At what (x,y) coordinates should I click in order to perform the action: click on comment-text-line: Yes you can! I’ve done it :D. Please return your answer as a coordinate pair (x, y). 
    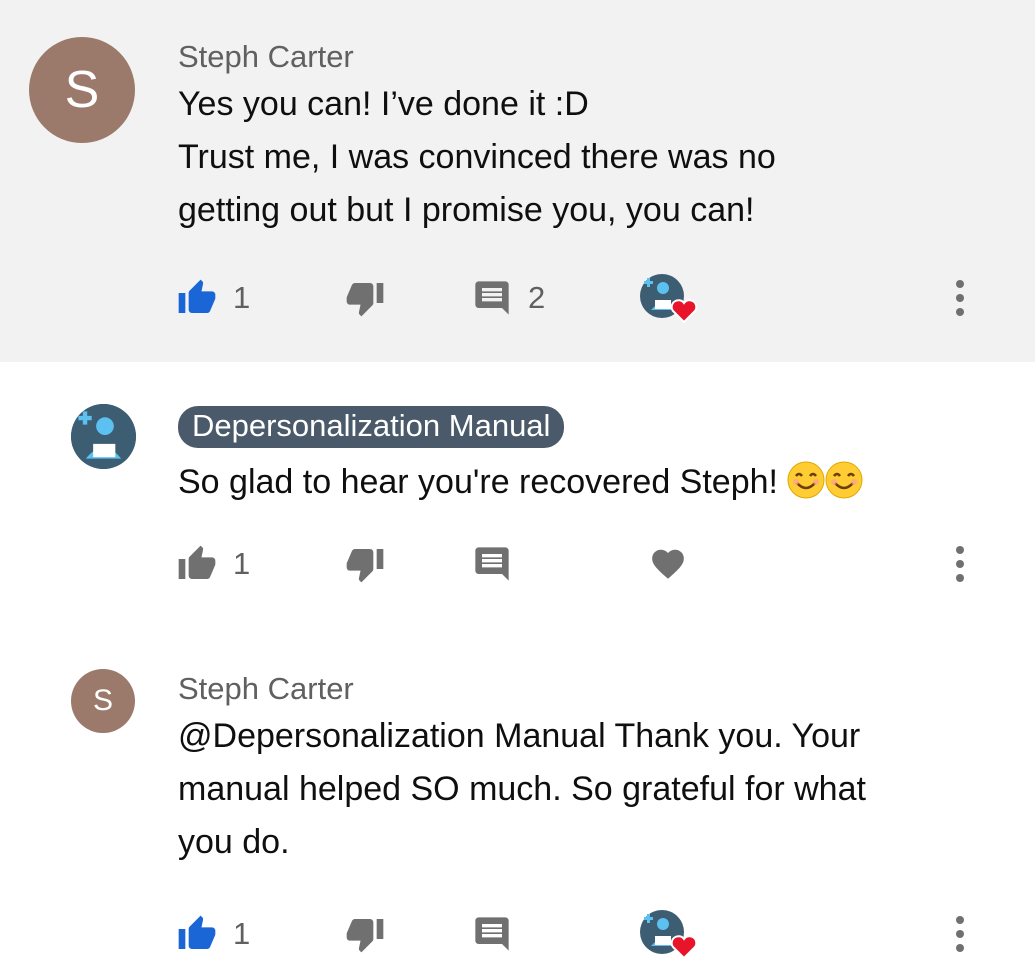
    Looking at the image, I should click on (383, 104).